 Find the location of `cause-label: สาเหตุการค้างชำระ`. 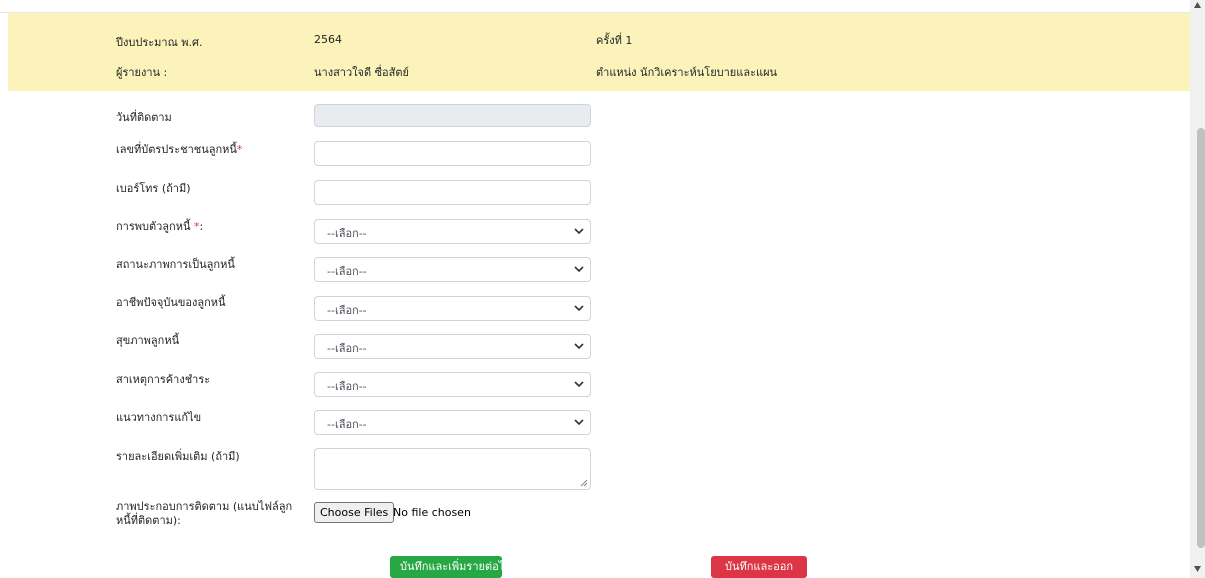

cause-label: สาเหตุการค้างชำระ is located at coordinates (163, 379).